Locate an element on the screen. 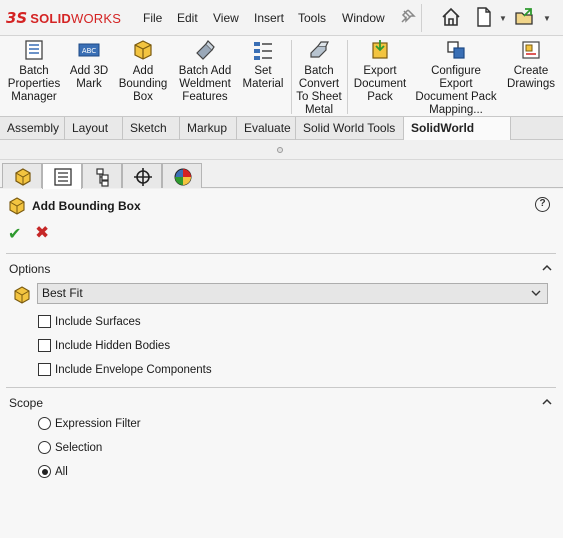 Image resolution: width=563 pixels, height=538 pixels. bounding-box-type-icon is located at coordinates (22, 295).